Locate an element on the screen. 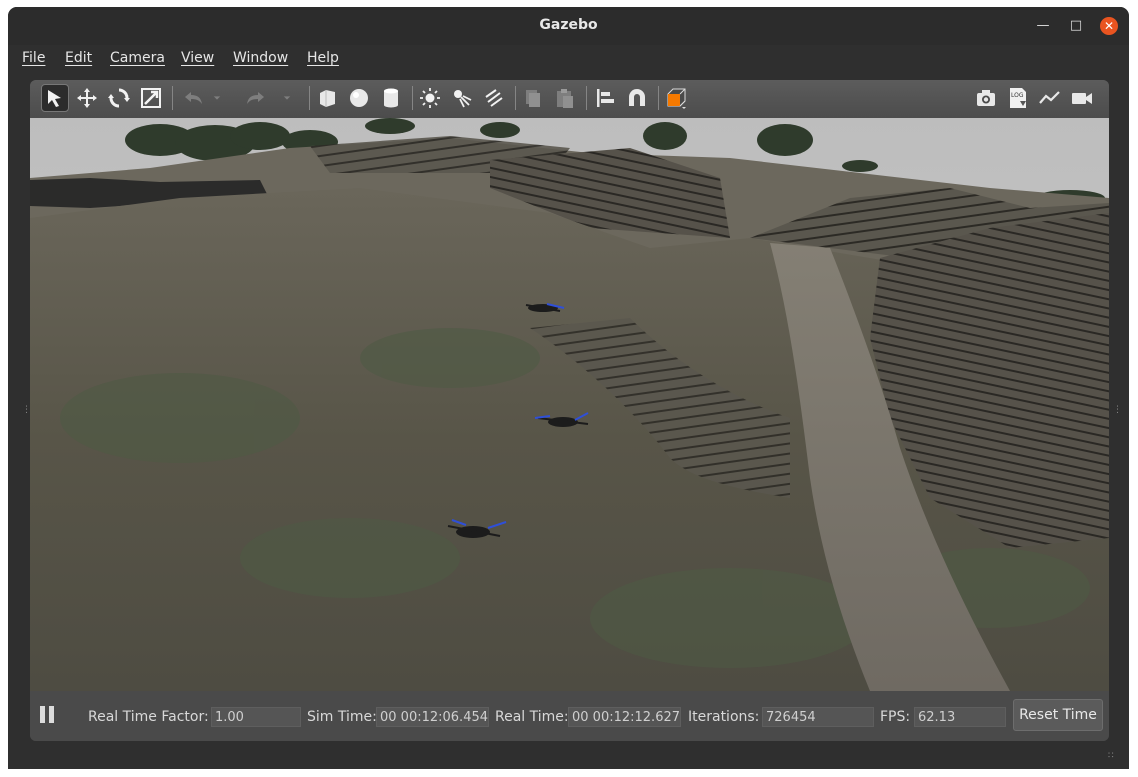 The height and width of the screenshot is (777, 1138). menu-help: Help is located at coordinates (323, 58).